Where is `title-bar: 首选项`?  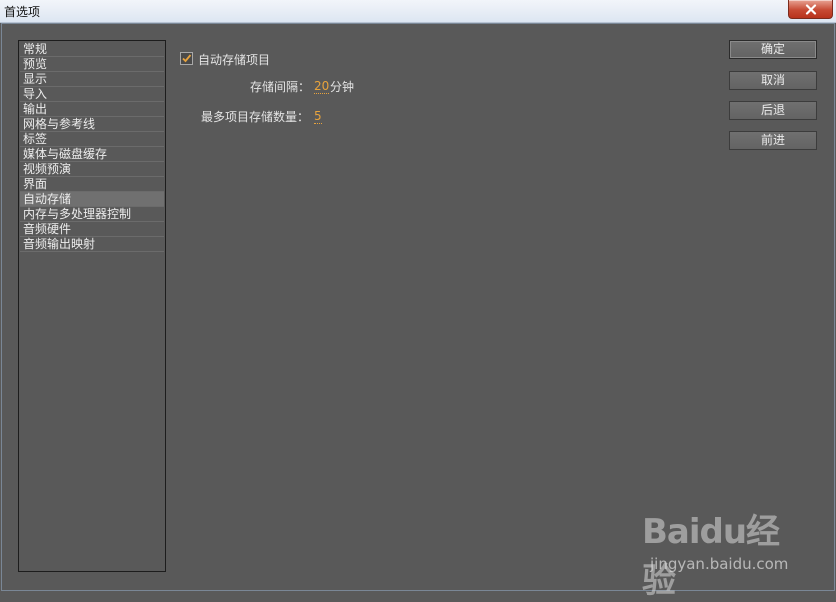 title-bar: 首选项 is located at coordinates (418, 11).